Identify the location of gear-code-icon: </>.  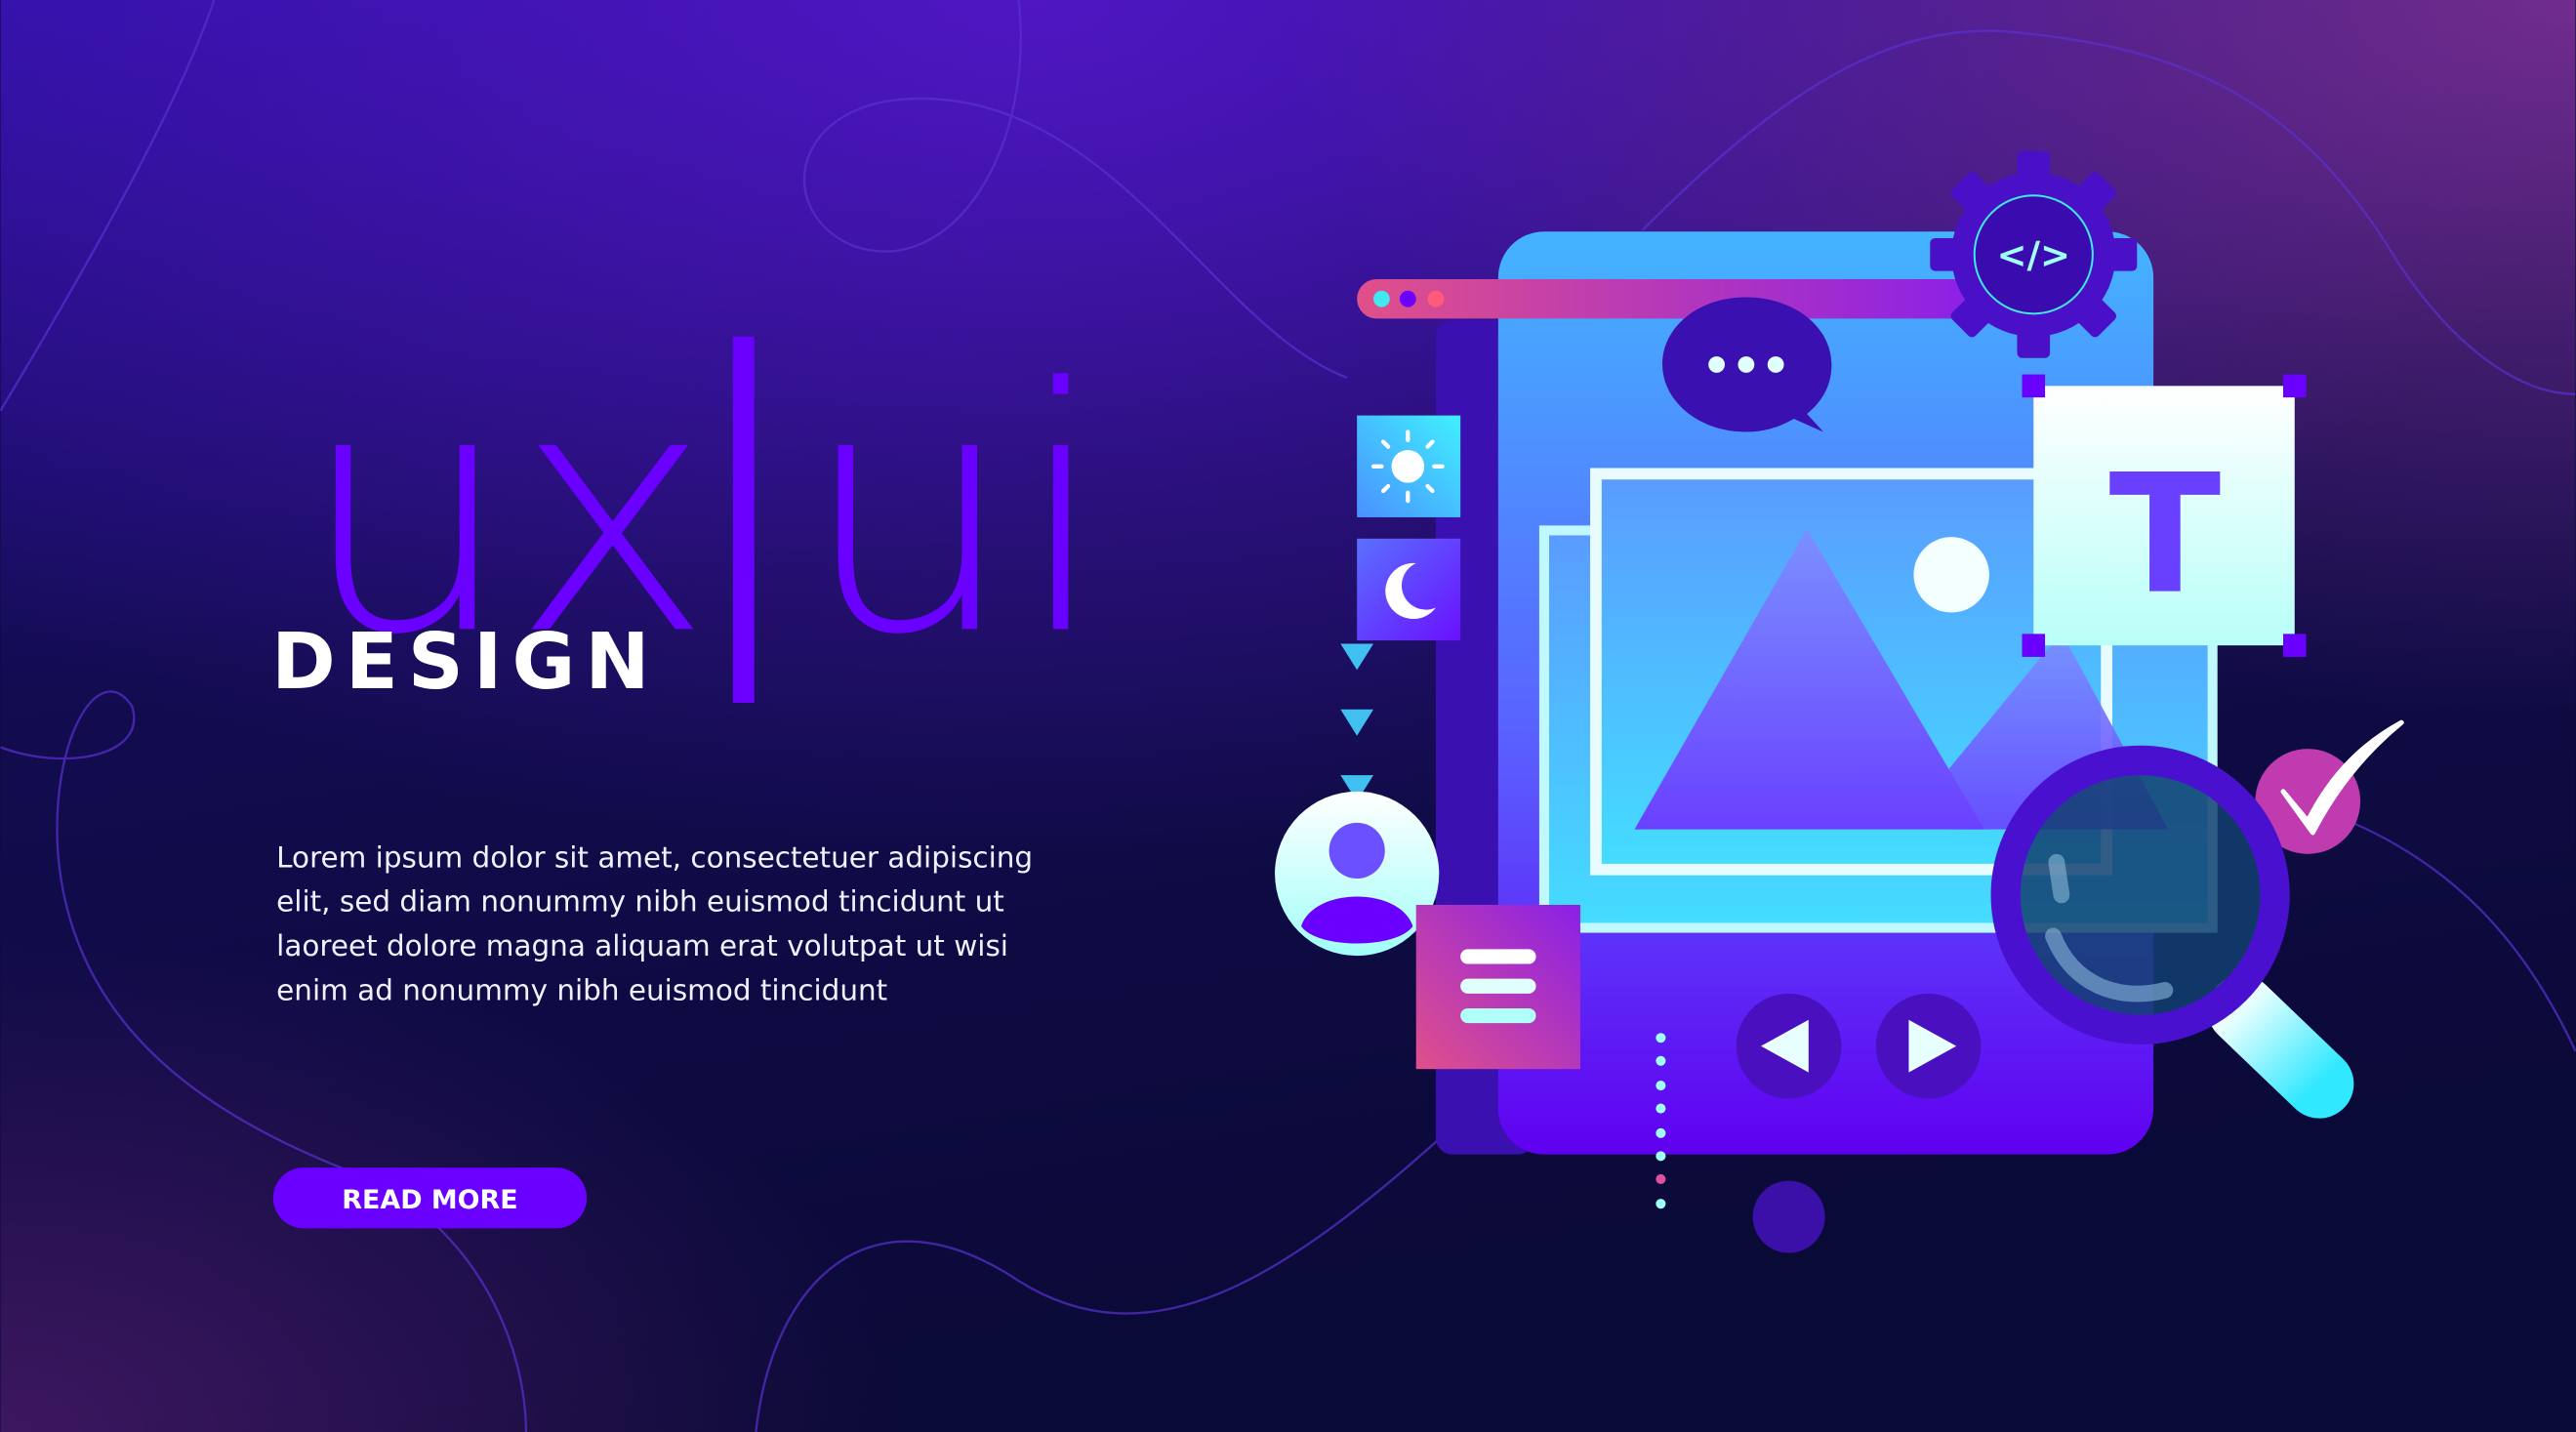
(2034, 254).